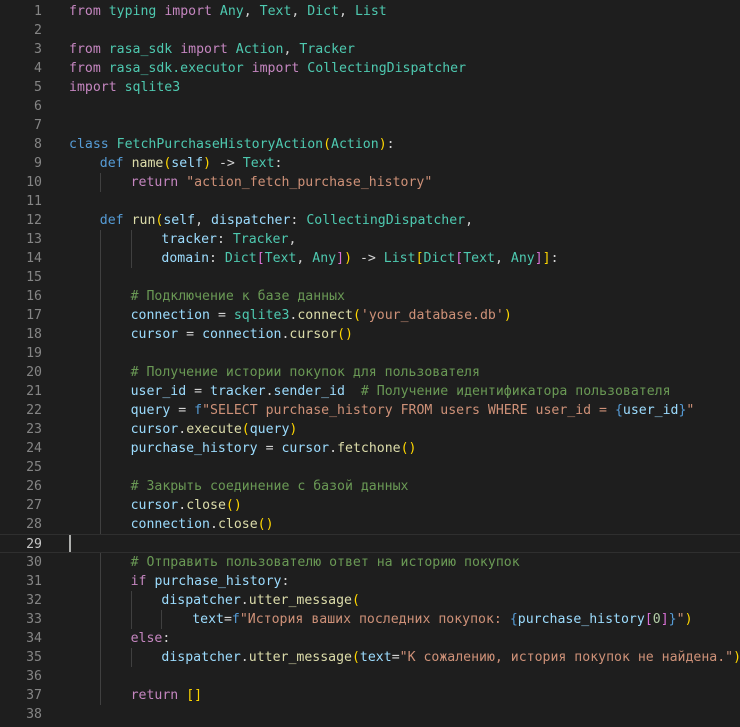 Image resolution: width=740 pixels, height=727 pixels. Describe the element at coordinates (370, 334) in the screenshot. I see `code-line: 18 cursor = connection.cursor()` at that location.